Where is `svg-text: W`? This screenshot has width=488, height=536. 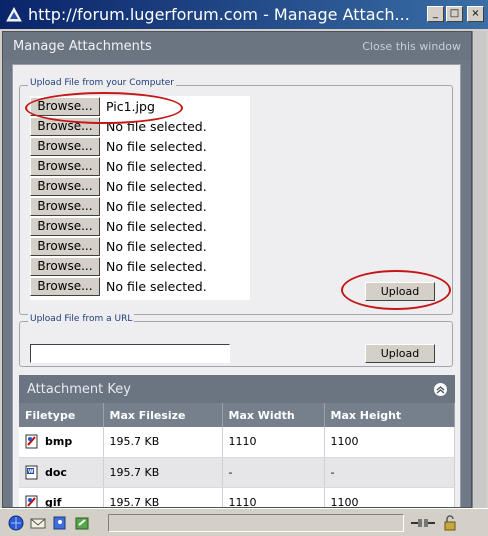 svg-text: W is located at coordinates (31, 472).